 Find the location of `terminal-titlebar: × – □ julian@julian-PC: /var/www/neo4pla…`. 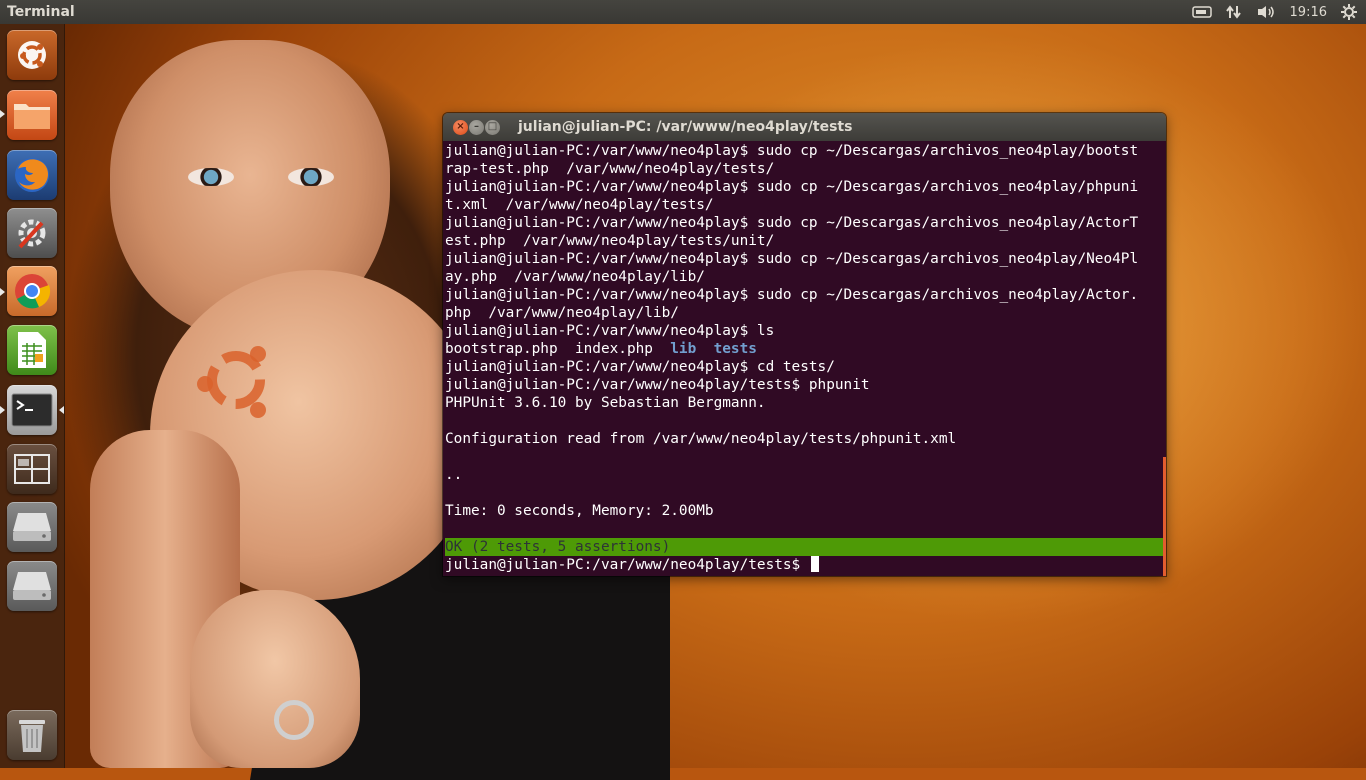

terminal-titlebar: × – □ julian@julian-PC: /var/www/neo4pla… is located at coordinates (804, 127).